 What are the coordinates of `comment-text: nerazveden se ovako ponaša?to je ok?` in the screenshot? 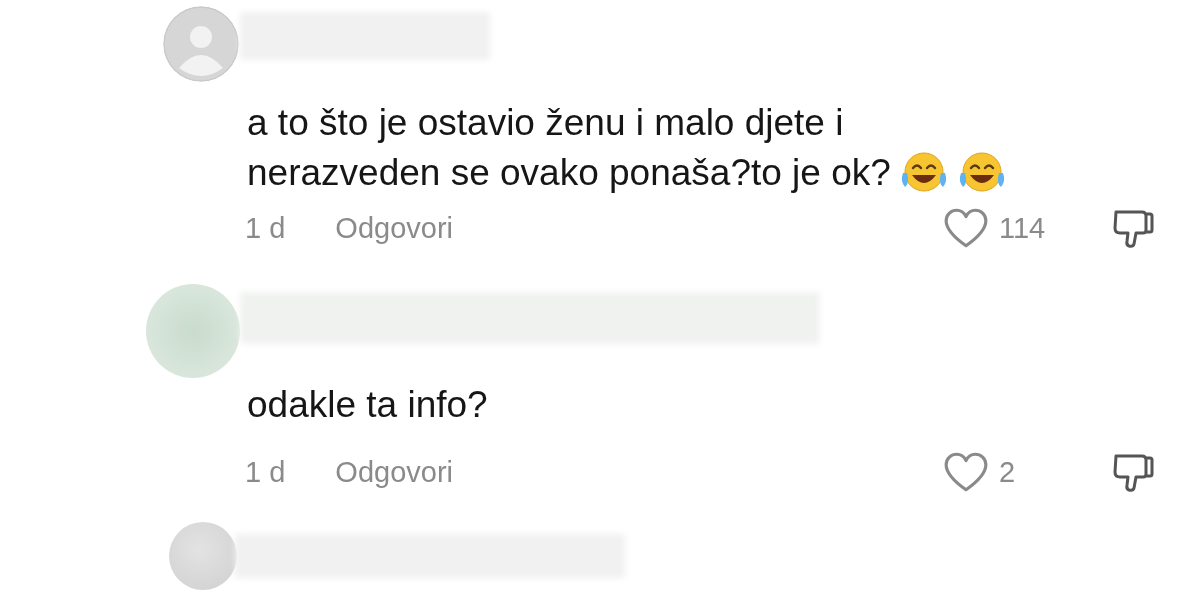 It's located at (569, 173).